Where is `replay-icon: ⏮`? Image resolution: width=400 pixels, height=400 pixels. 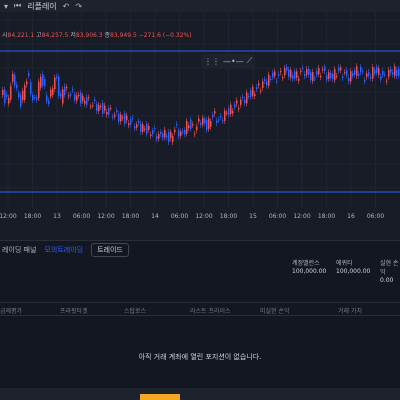 replay-icon: ⏮ is located at coordinates (17, 6).